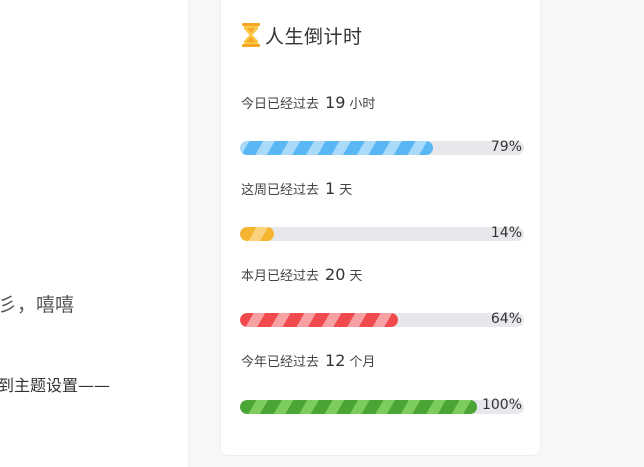 The height and width of the screenshot is (467, 644). What do you see at coordinates (280, 276) in the screenshot?
I see `row-prefix: 本月已经过去` at bounding box center [280, 276].